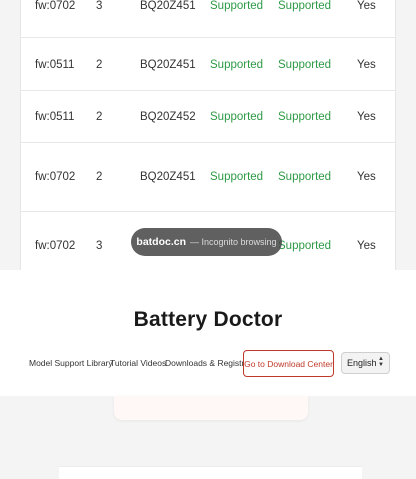 The width and height of the screenshot is (416, 479). I want to click on nav-model-support-library: Model Support Library, so click(71, 363).